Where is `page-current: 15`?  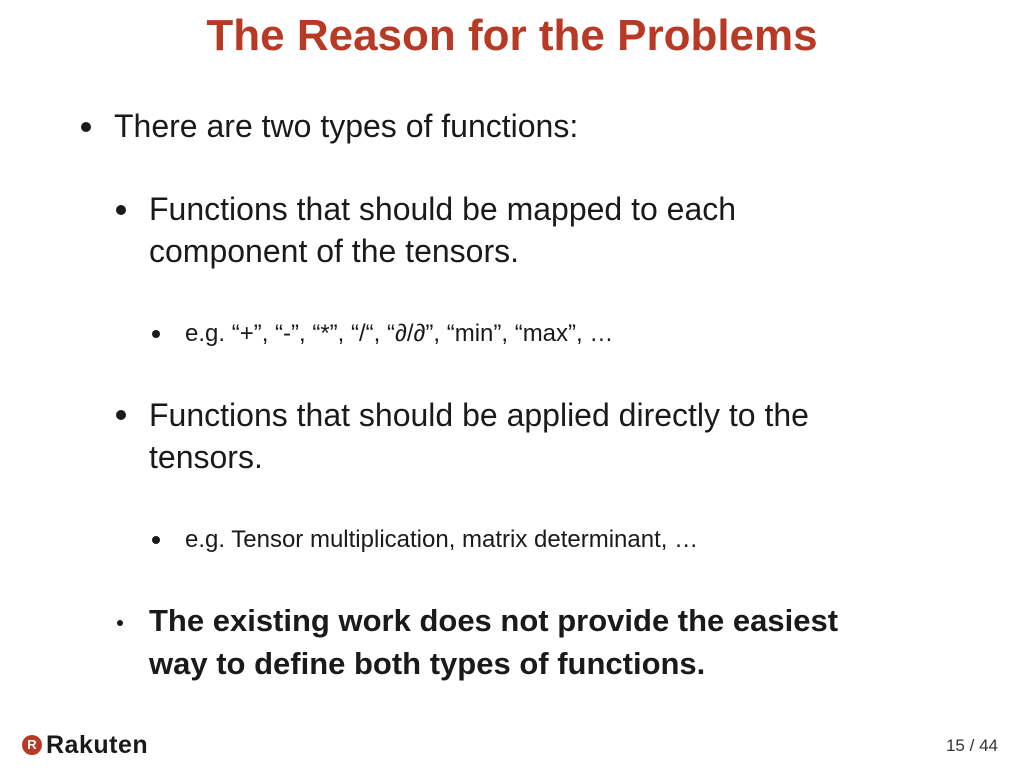
page-current: 15 is located at coordinates (955, 745).